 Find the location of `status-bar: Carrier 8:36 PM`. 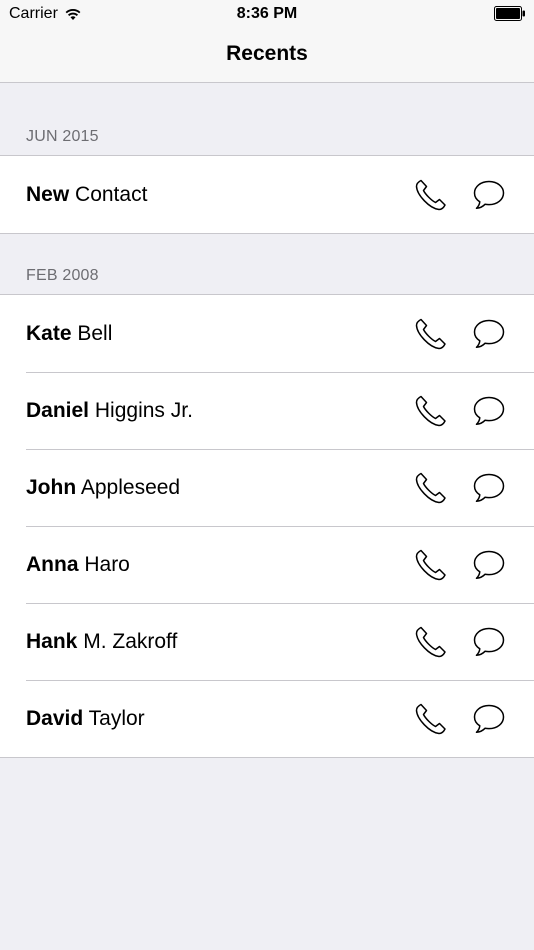

status-bar: Carrier 8:36 PM is located at coordinates (267, 14).